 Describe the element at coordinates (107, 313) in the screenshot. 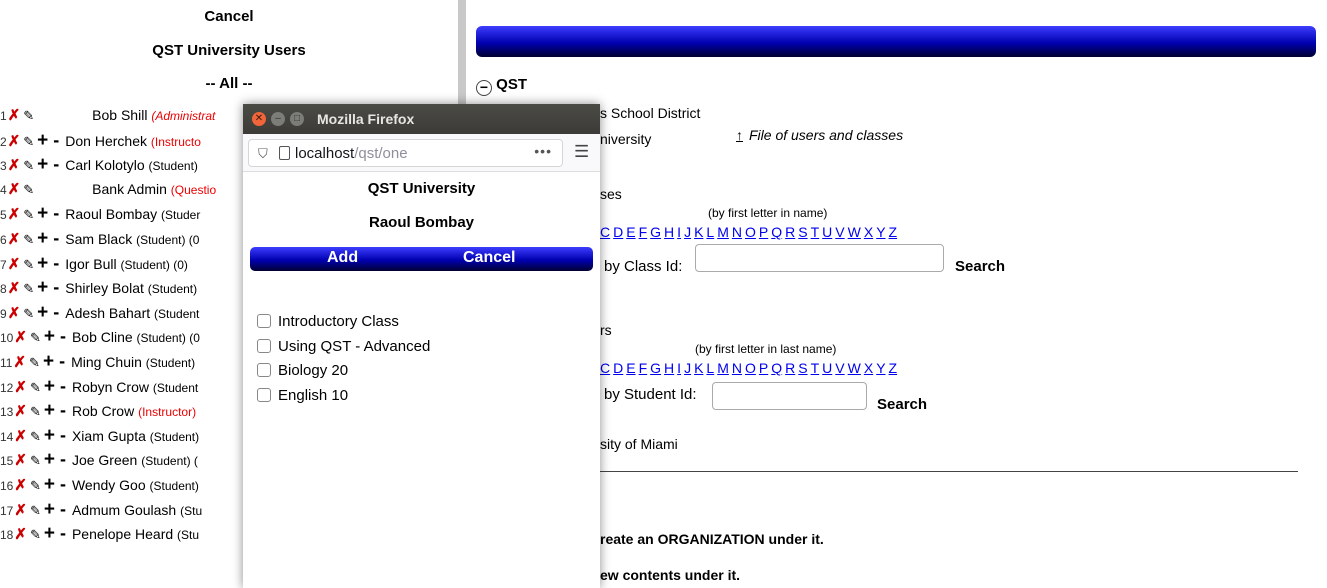

I see `user-name: Adesh Bahart` at that location.